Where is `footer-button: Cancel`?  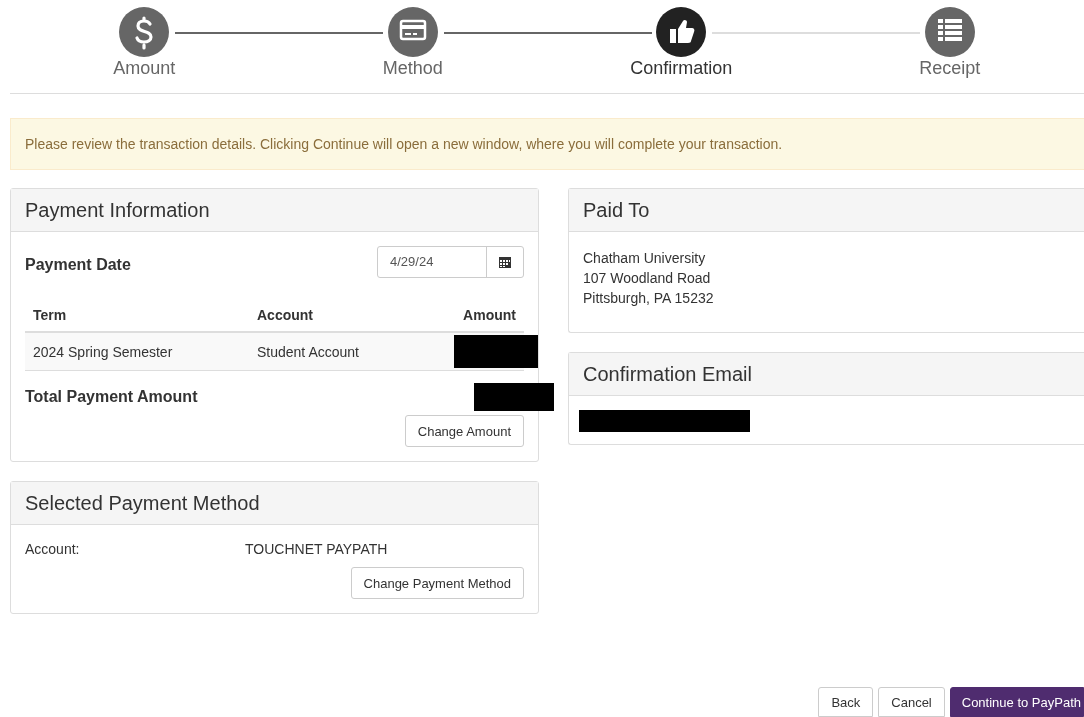
footer-button: Cancel is located at coordinates (911, 702).